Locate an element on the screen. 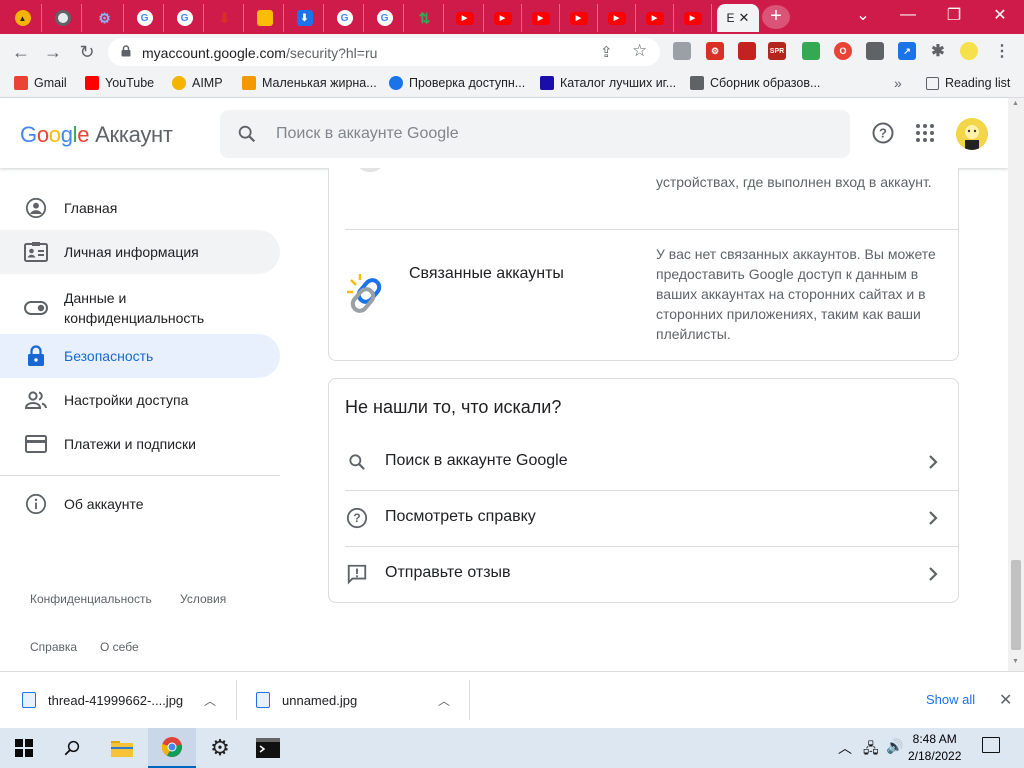  scroll-down-icon: ▼ is located at coordinates (1015, 661).